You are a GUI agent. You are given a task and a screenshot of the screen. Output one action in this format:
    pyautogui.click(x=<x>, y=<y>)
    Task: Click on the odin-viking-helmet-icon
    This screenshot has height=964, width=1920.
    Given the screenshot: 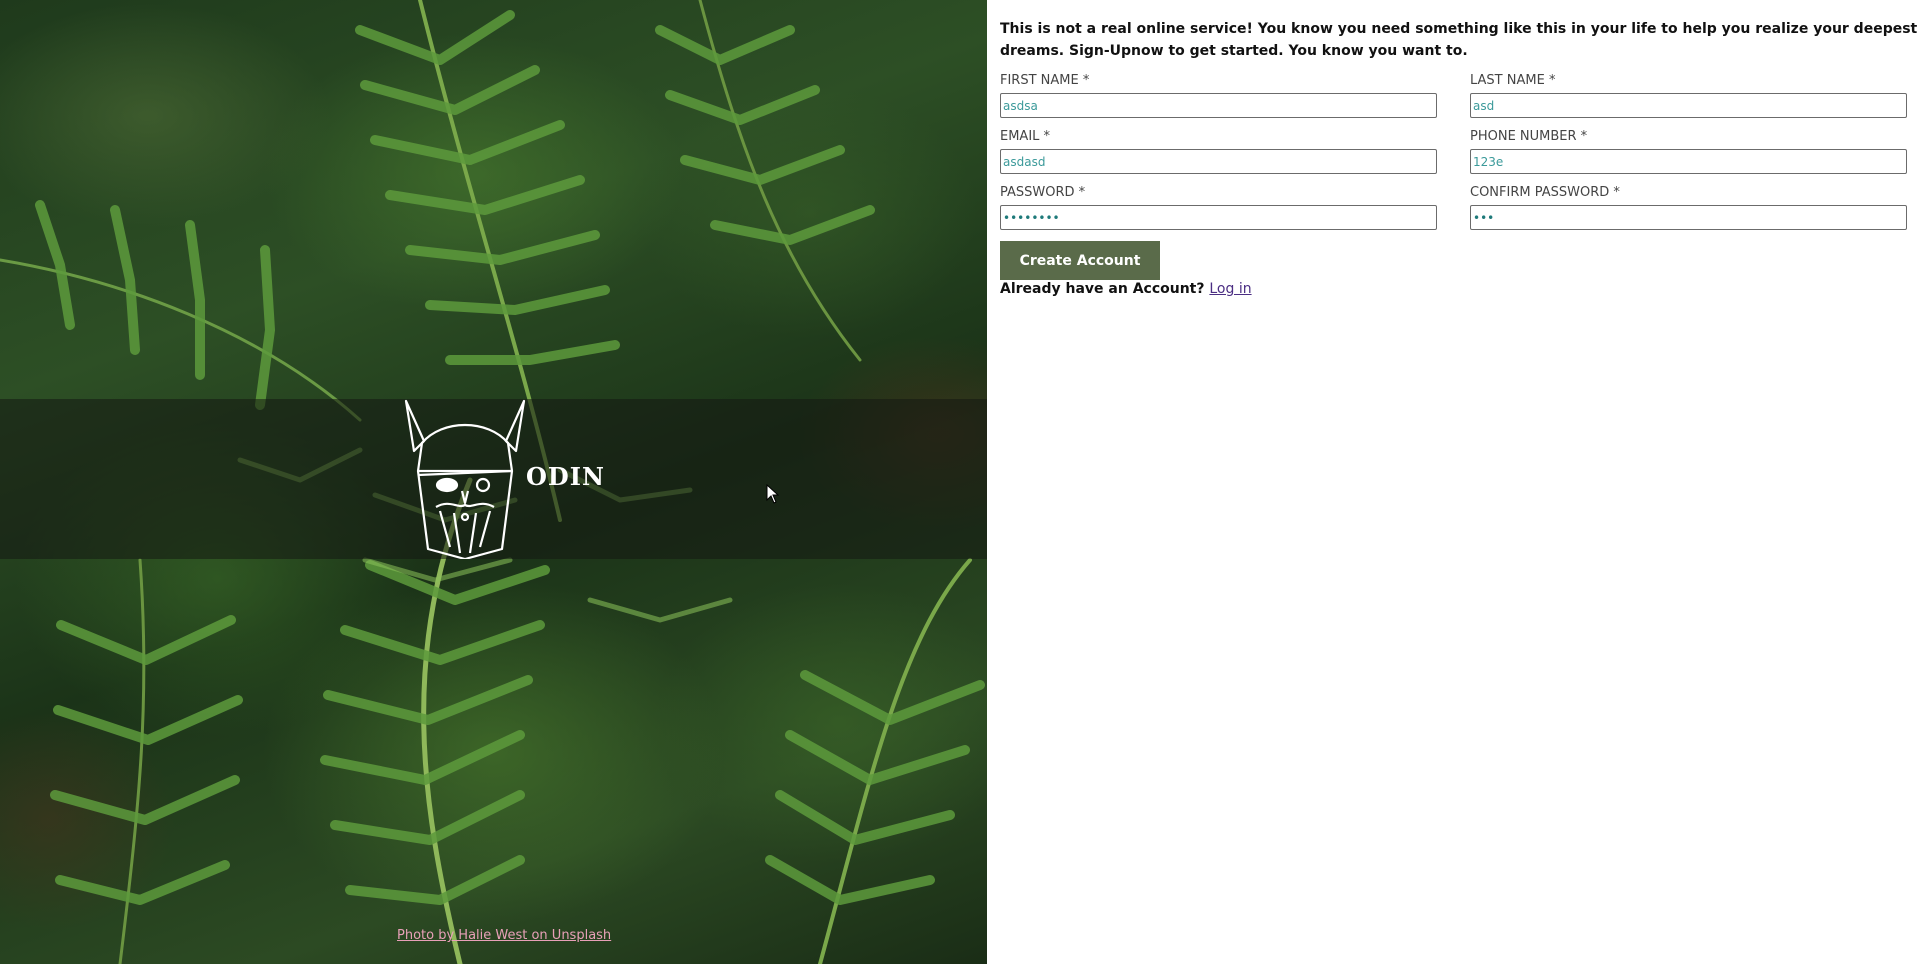 What is the action you would take?
    pyautogui.click(x=465, y=479)
    